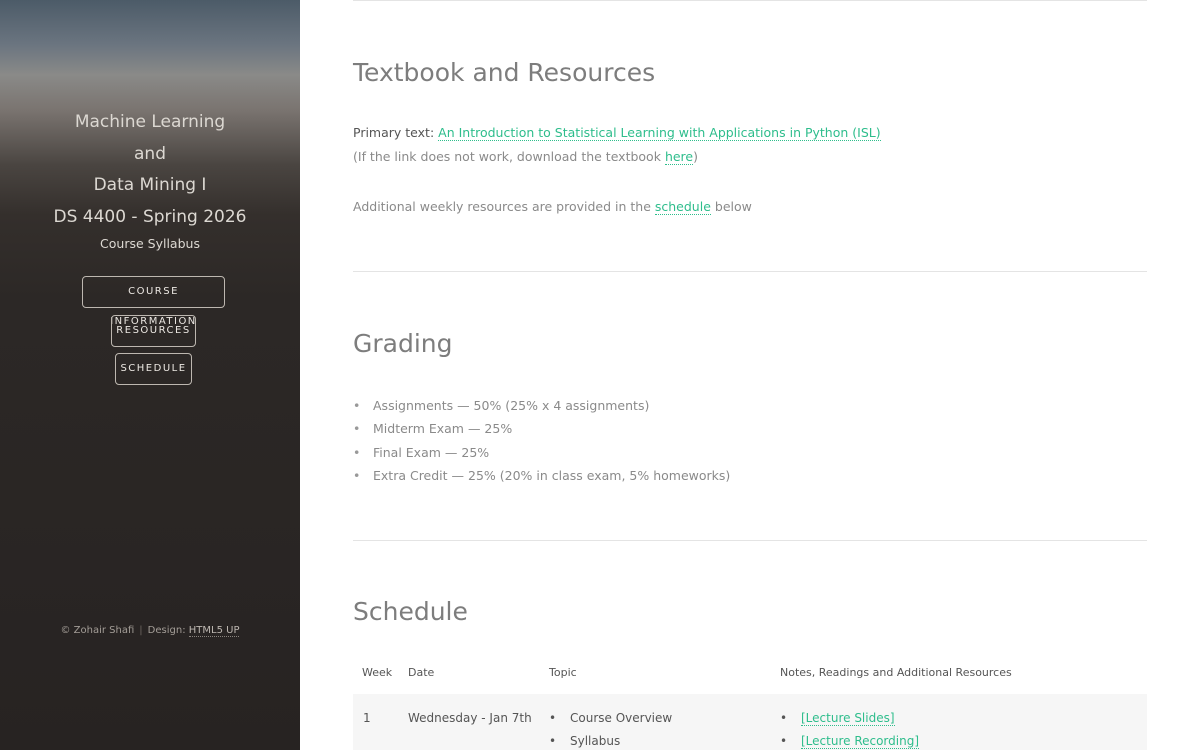  What do you see at coordinates (733, 206) in the screenshot?
I see `additional-suffix: below` at bounding box center [733, 206].